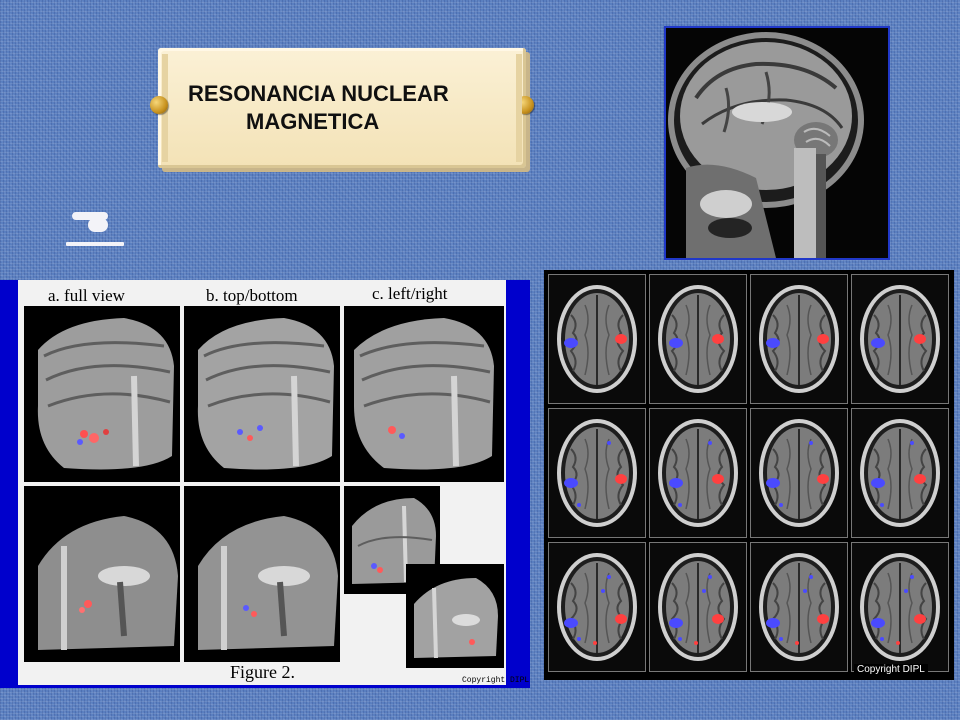 This screenshot has width=960, height=720. What do you see at coordinates (98, 225) in the screenshot?
I see `decorative-blob` at bounding box center [98, 225].